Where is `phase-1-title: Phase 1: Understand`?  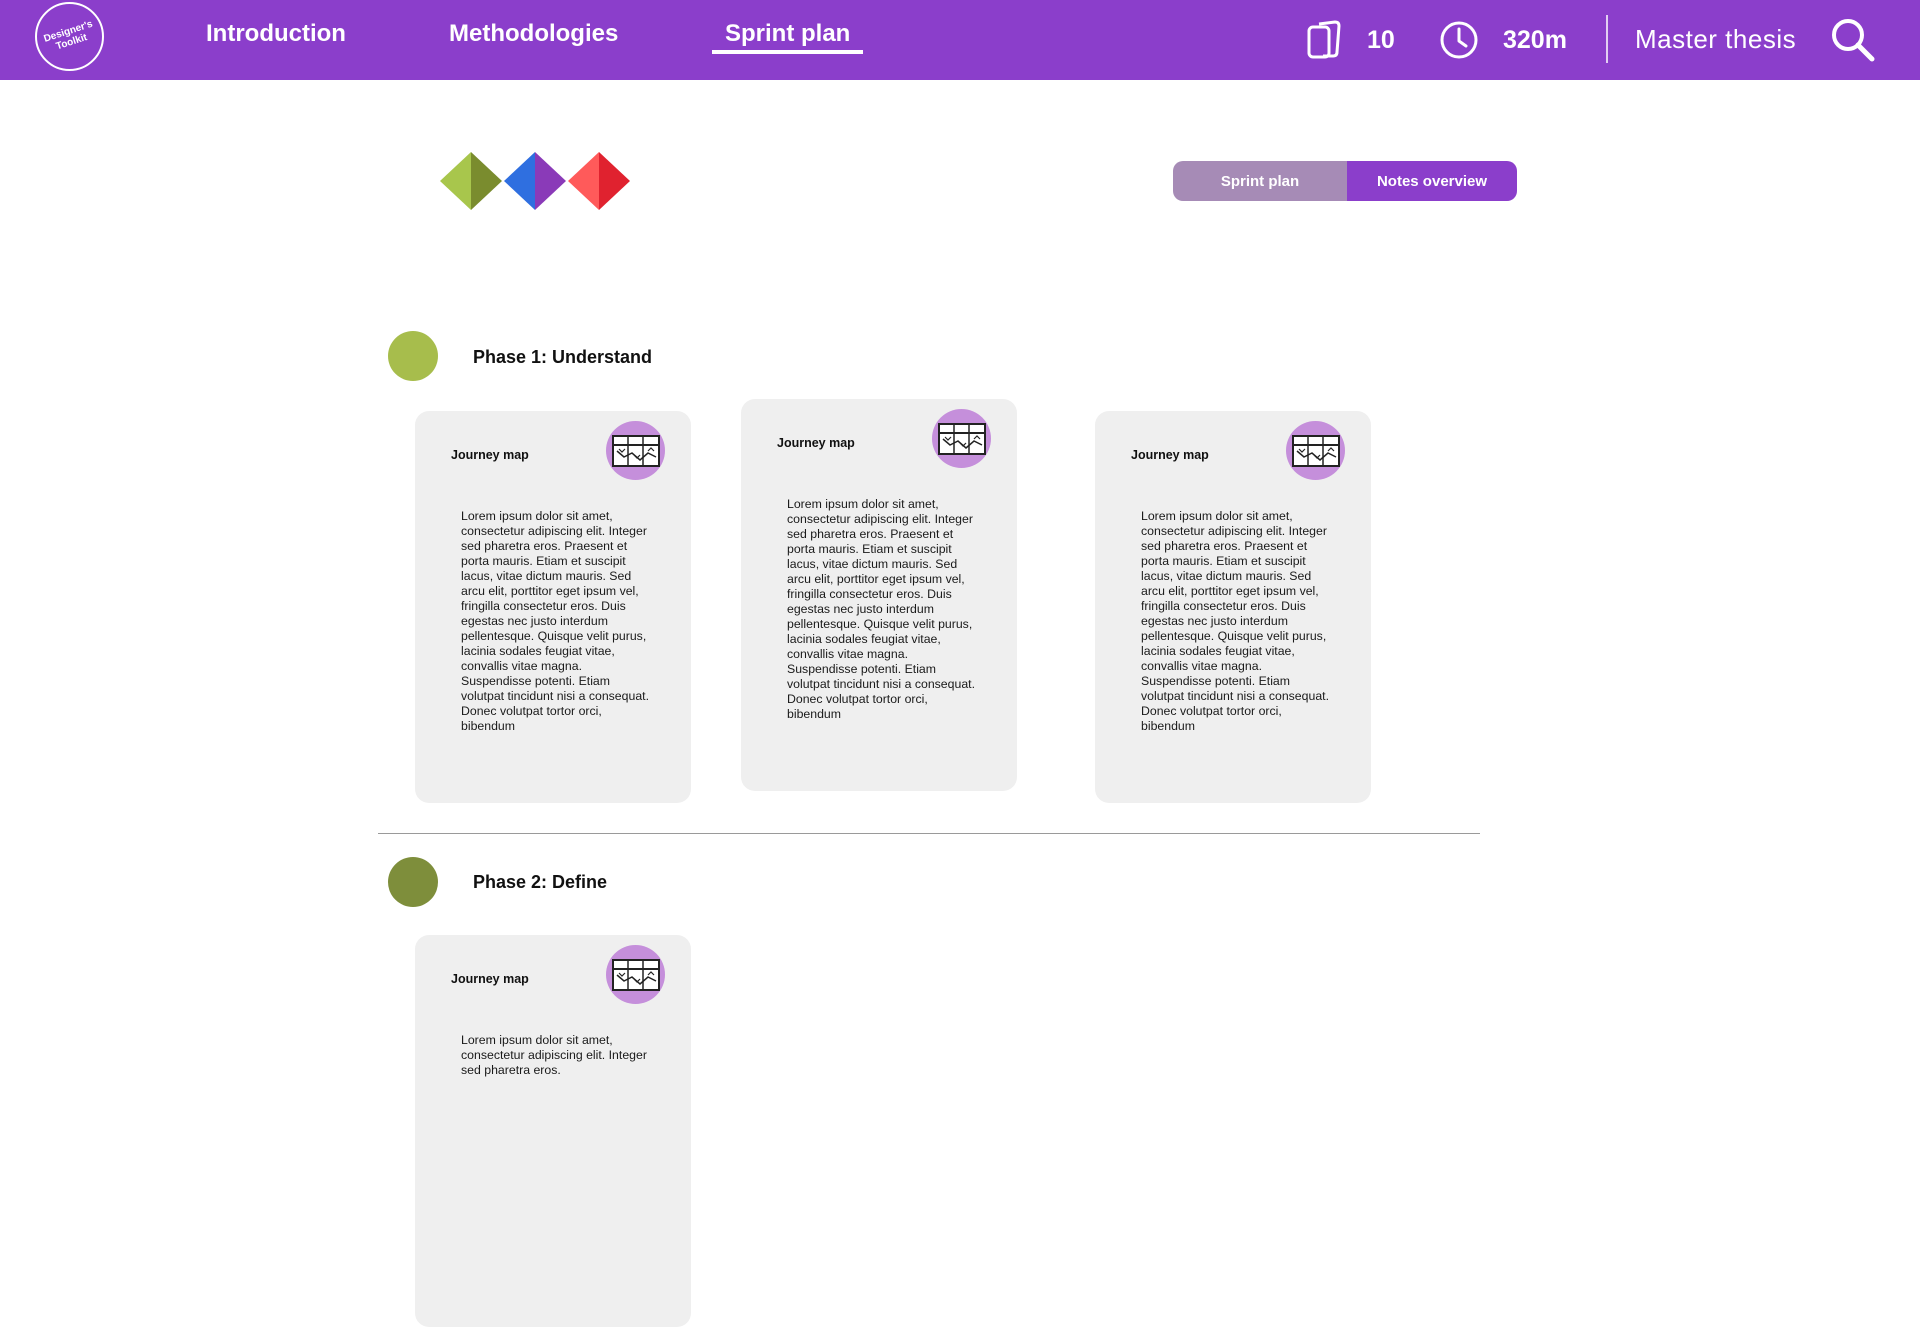 phase-1-title: Phase 1: Understand is located at coordinates (563, 357).